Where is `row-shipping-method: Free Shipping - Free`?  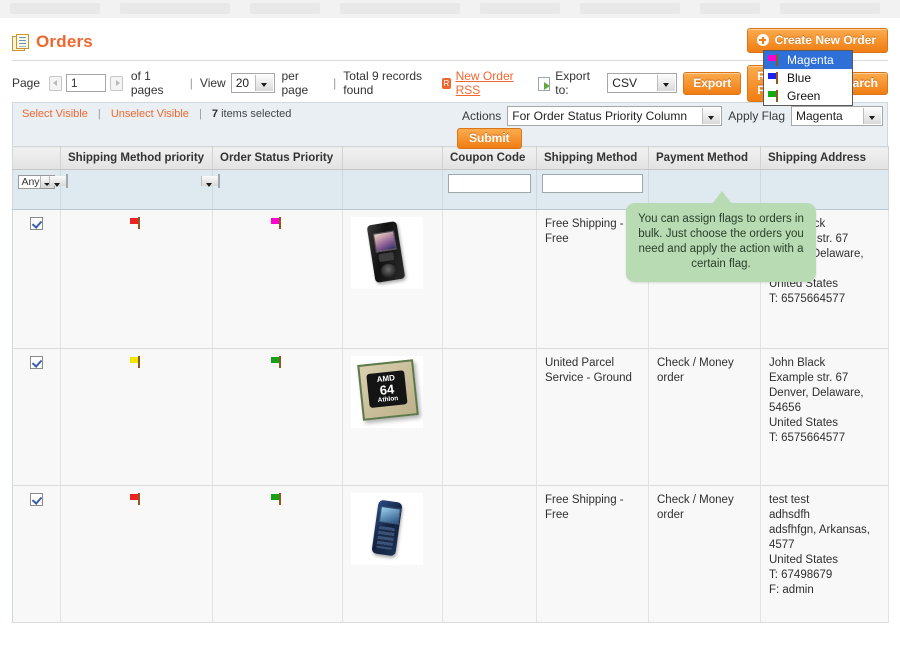
row-shipping-method: Free Shipping - Free is located at coordinates (592, 554).